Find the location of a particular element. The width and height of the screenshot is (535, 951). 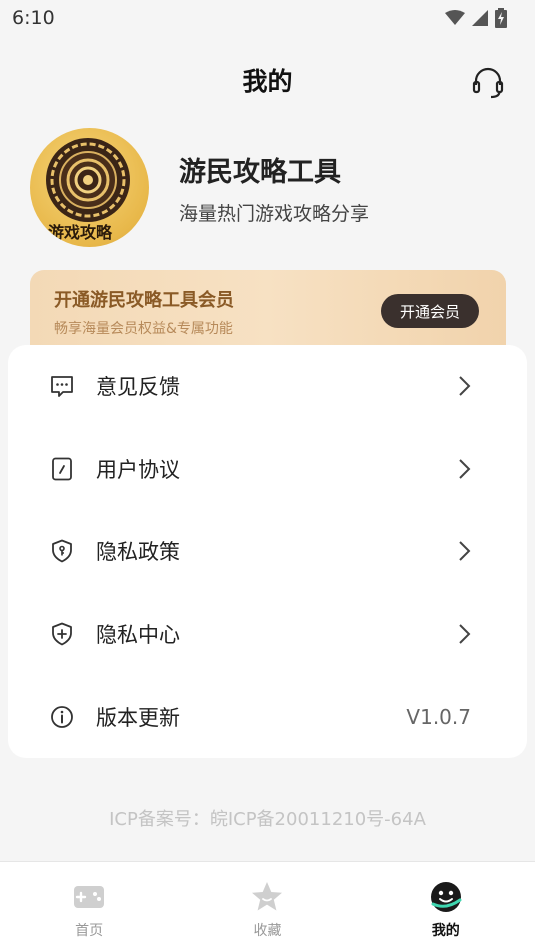

tab-home: 首页 is located at coordinates (89, 906).